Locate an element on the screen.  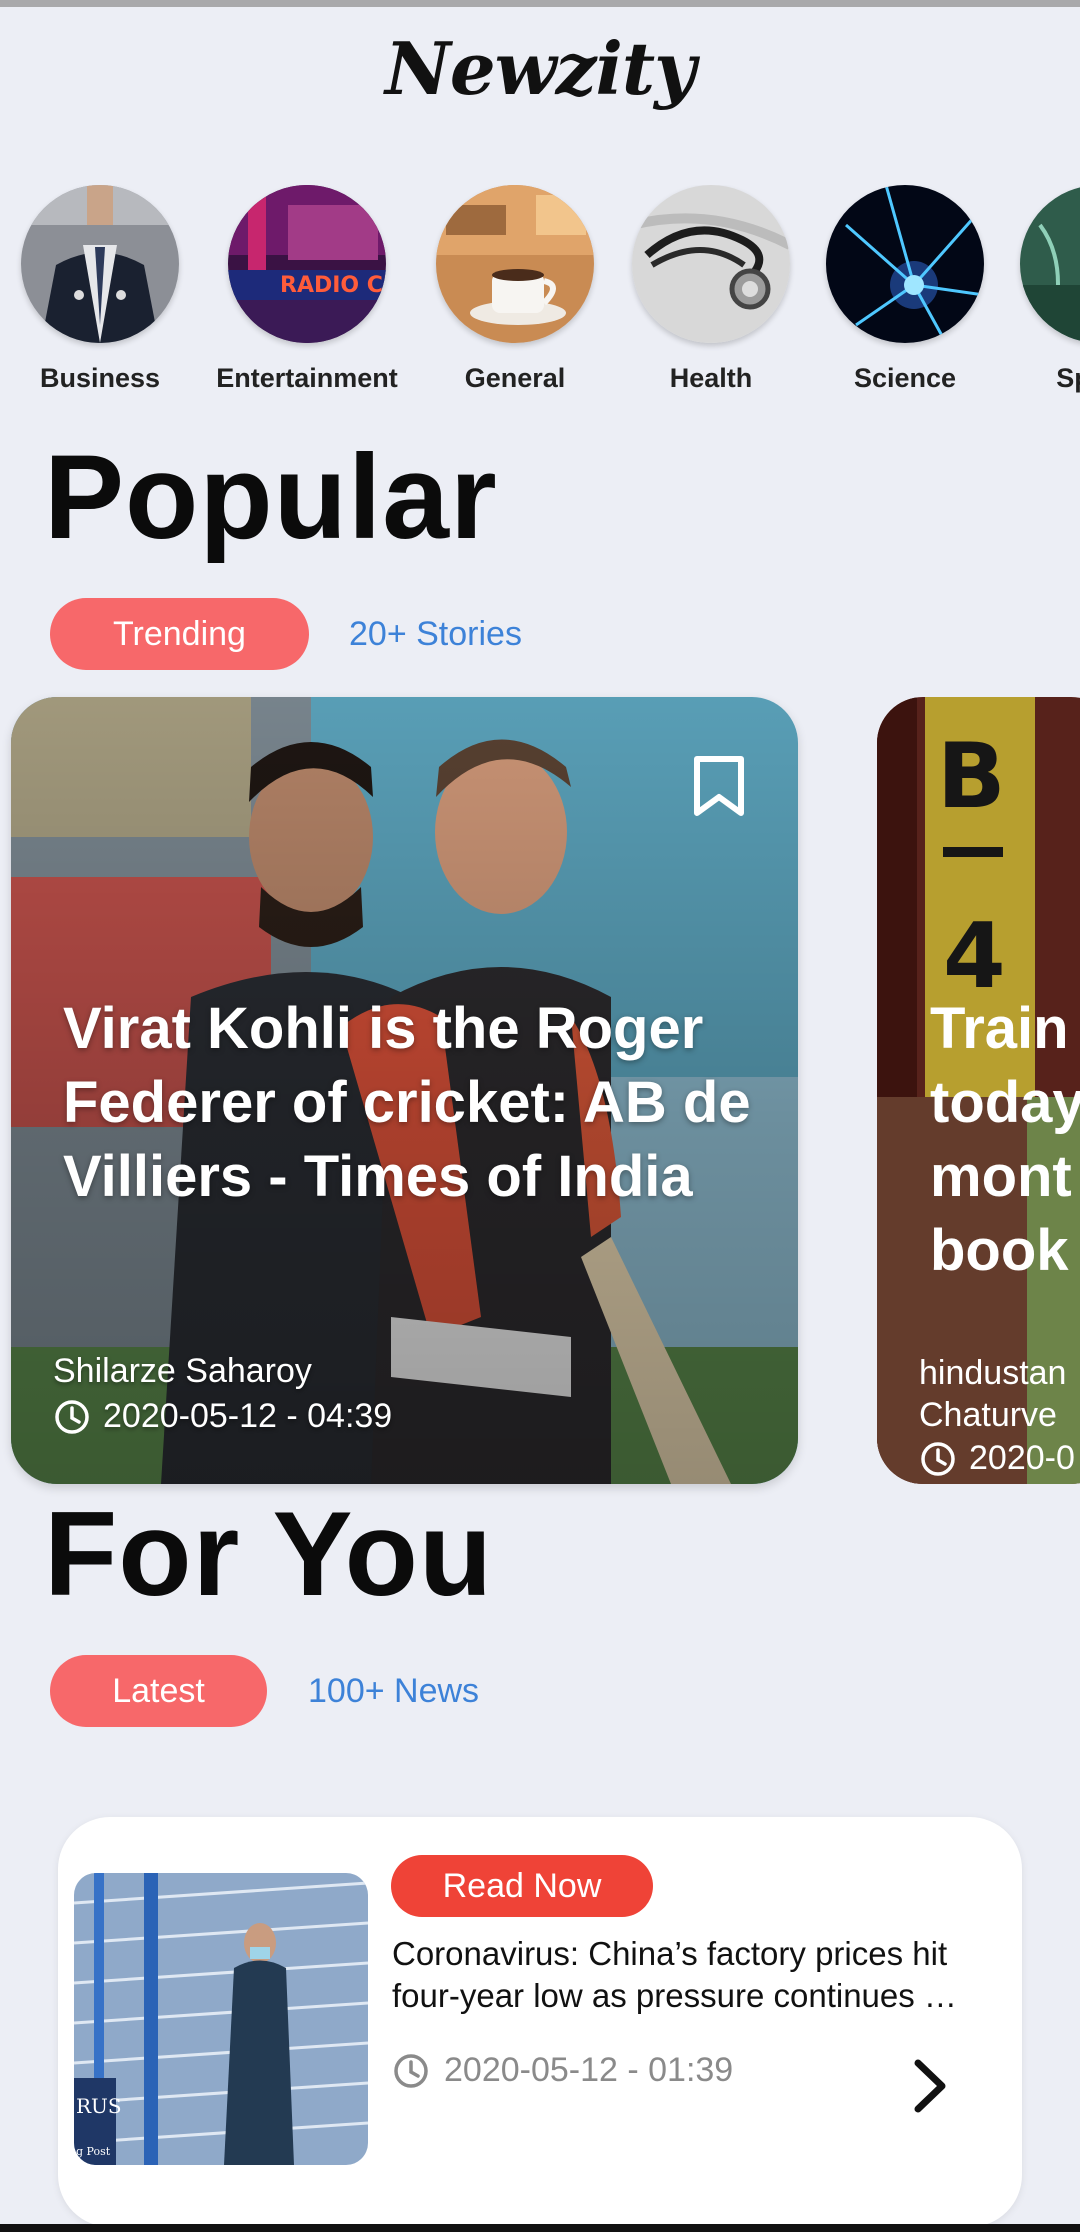
news-count-link: 100+ News is located at coordinates (393, 1691).